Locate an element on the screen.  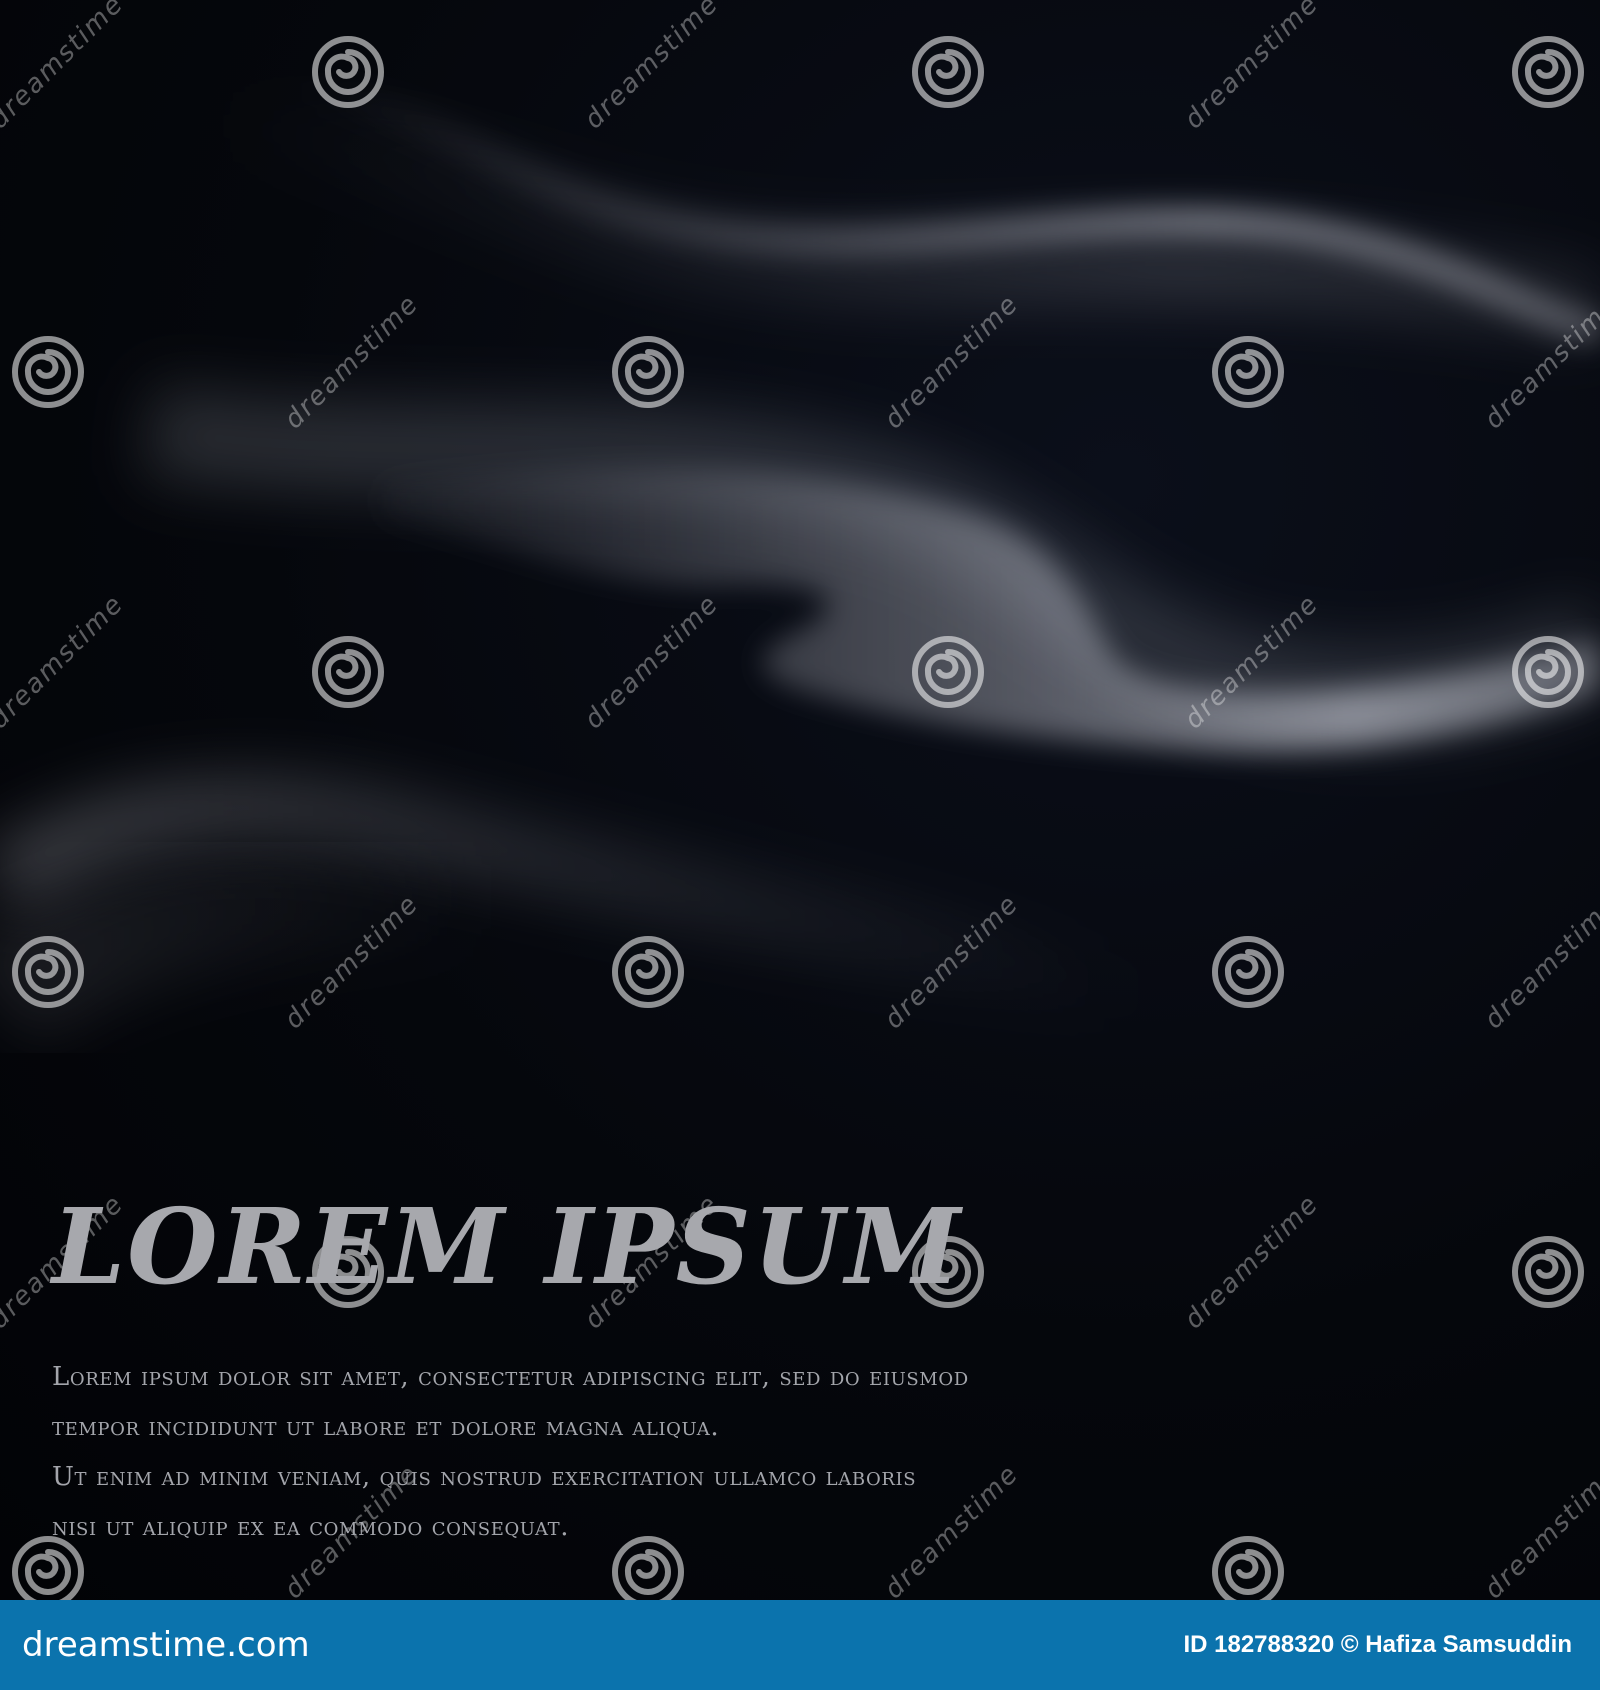
footer-image-credit: ID 182788320 © Hafiza Samsuddin is located at coordinates (1377, 1644).